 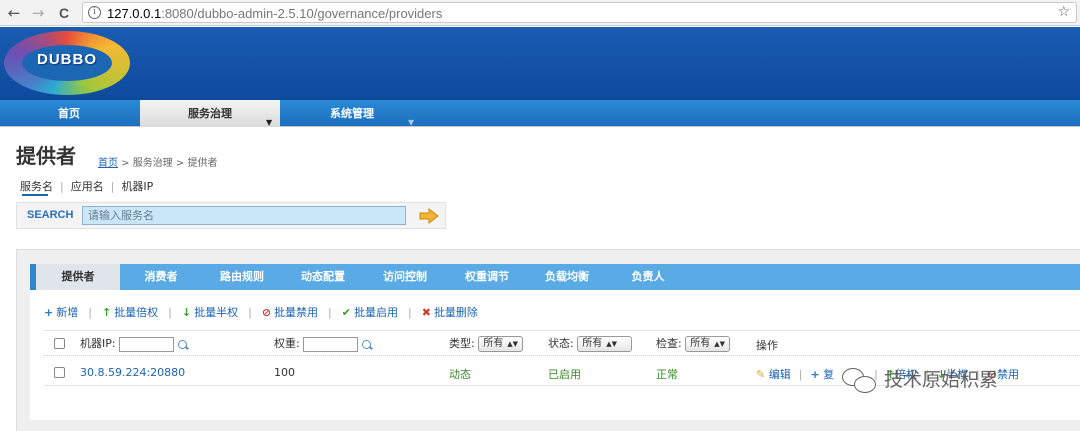 What do you see at coordinates (487, 277) in the screenshot?
I see `tab-weights: 权重调节` at bounding box center [487, 277].